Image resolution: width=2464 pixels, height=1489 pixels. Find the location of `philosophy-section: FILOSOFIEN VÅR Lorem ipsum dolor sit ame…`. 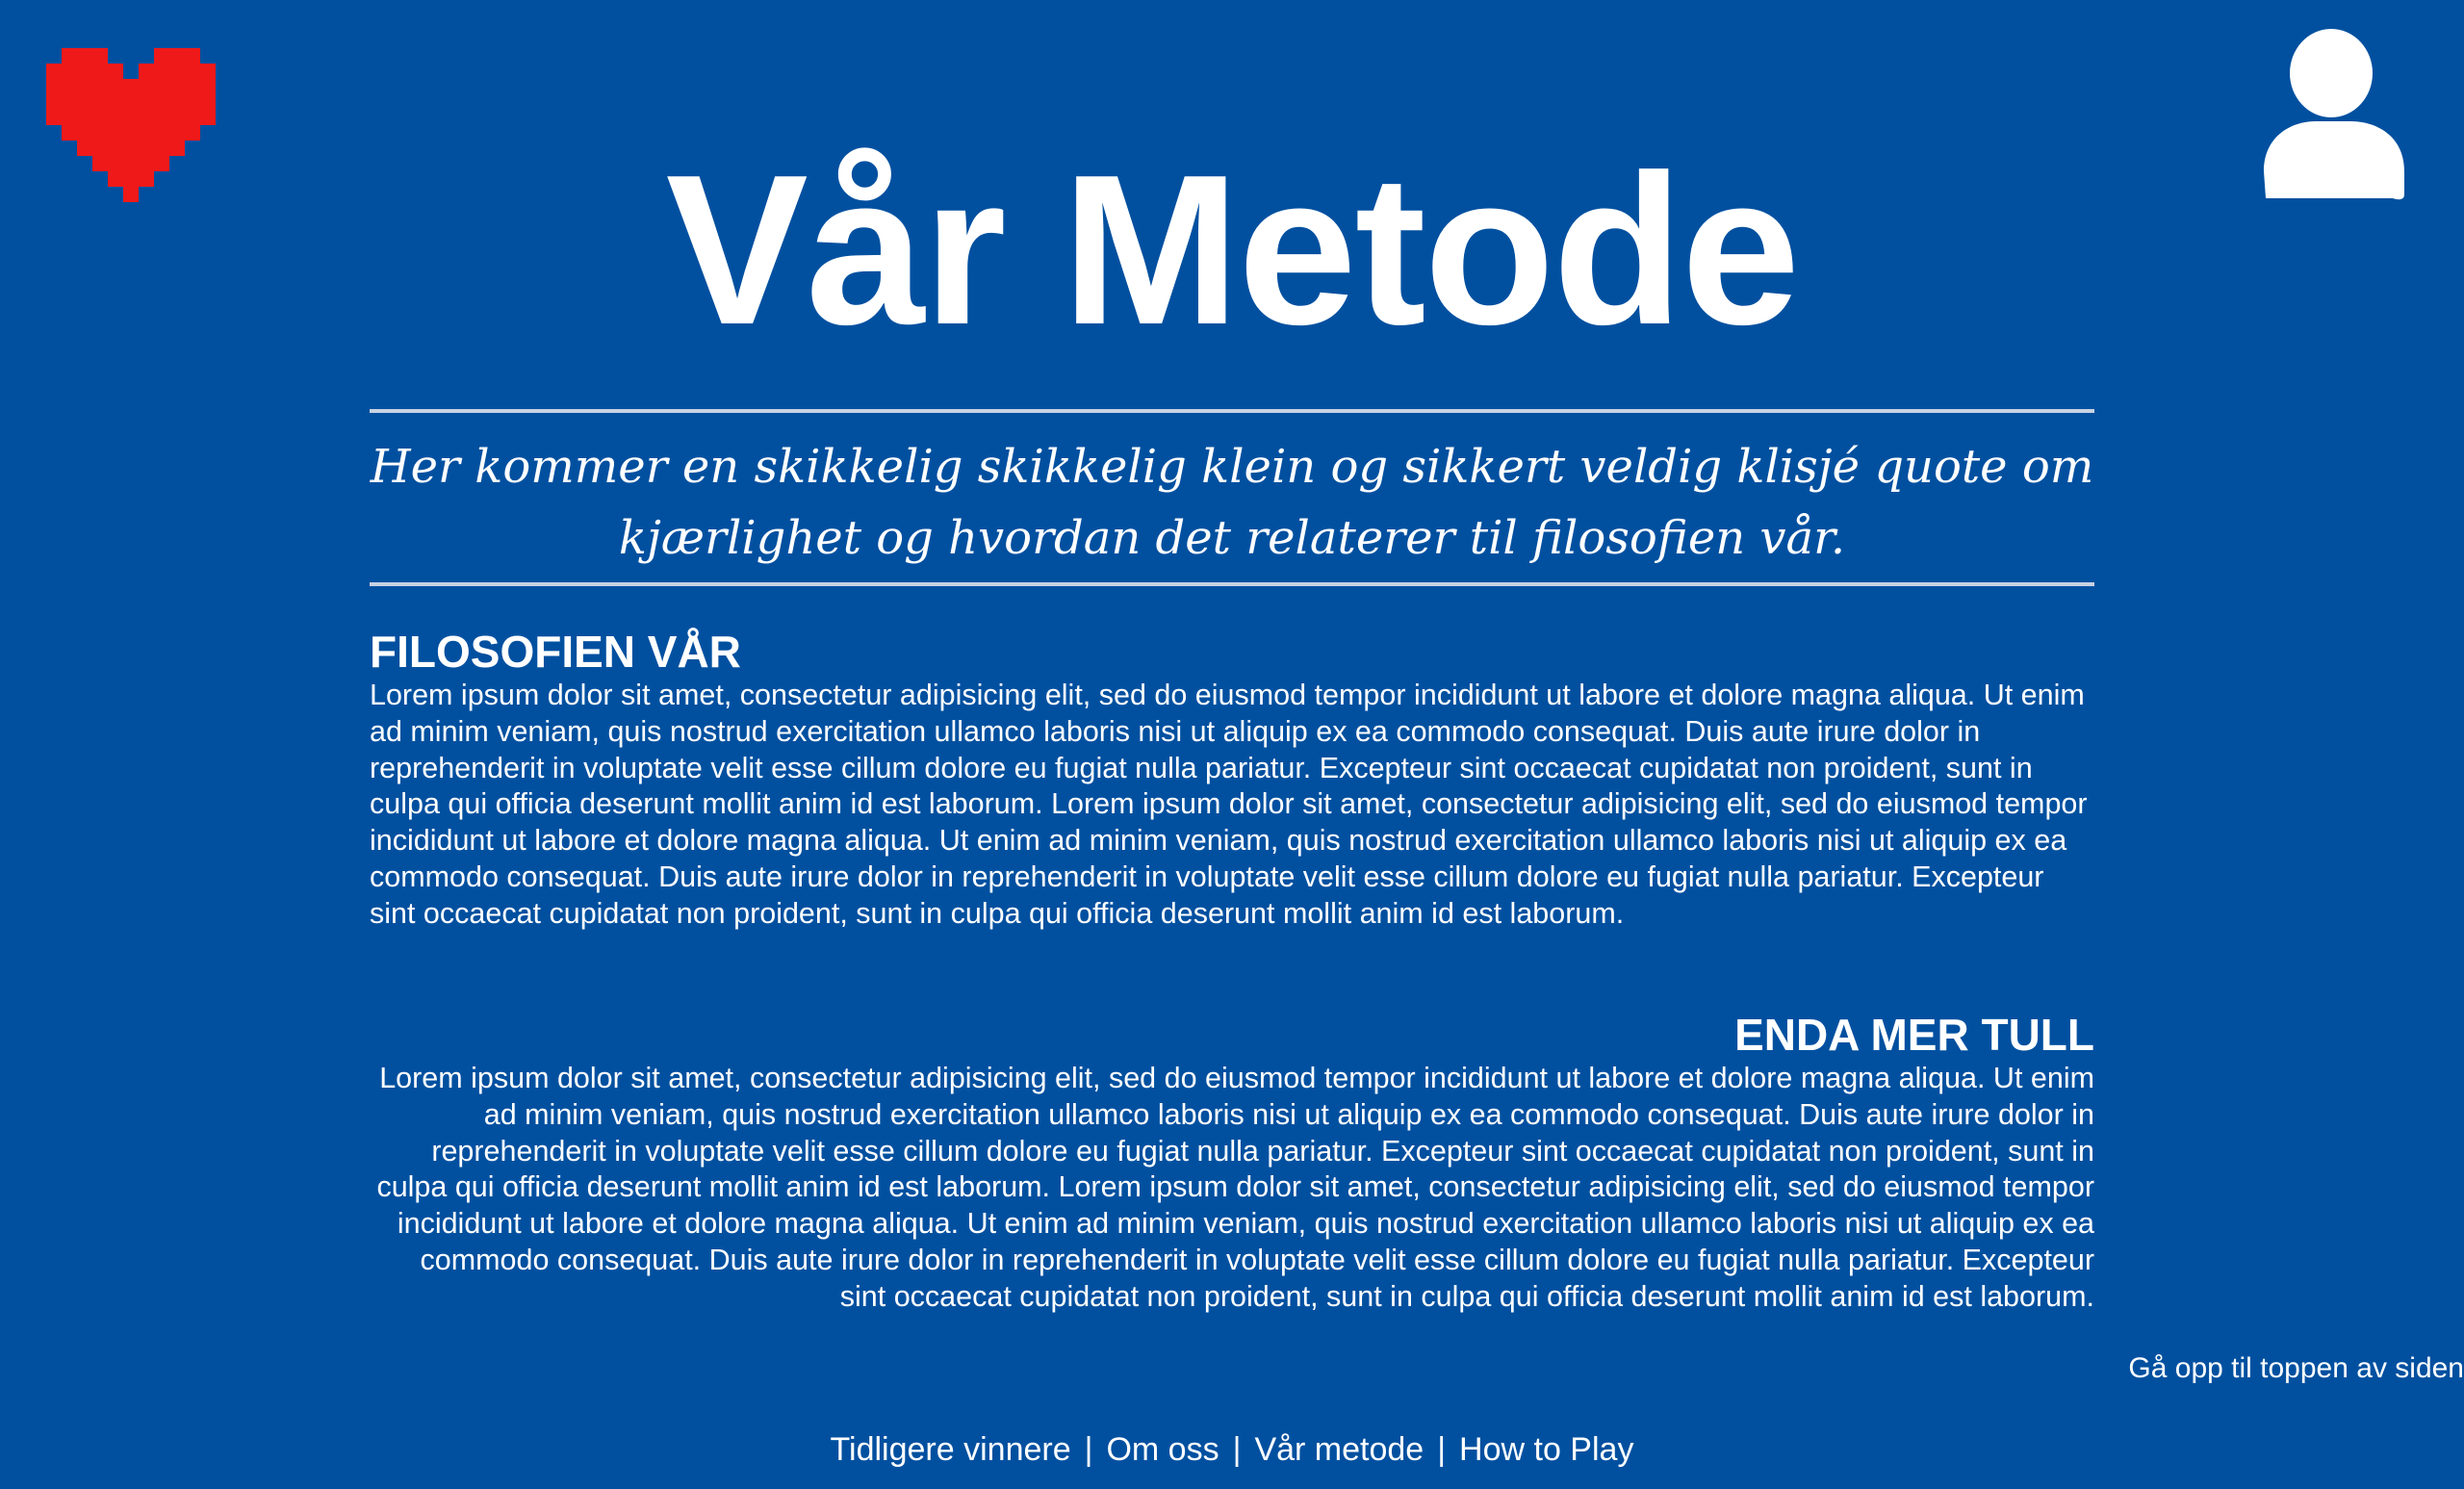

philosophy-section: FILOSOFIEN VÅR Lorem ipsum dolor sit ame… is located at coordinates (1232, 779).